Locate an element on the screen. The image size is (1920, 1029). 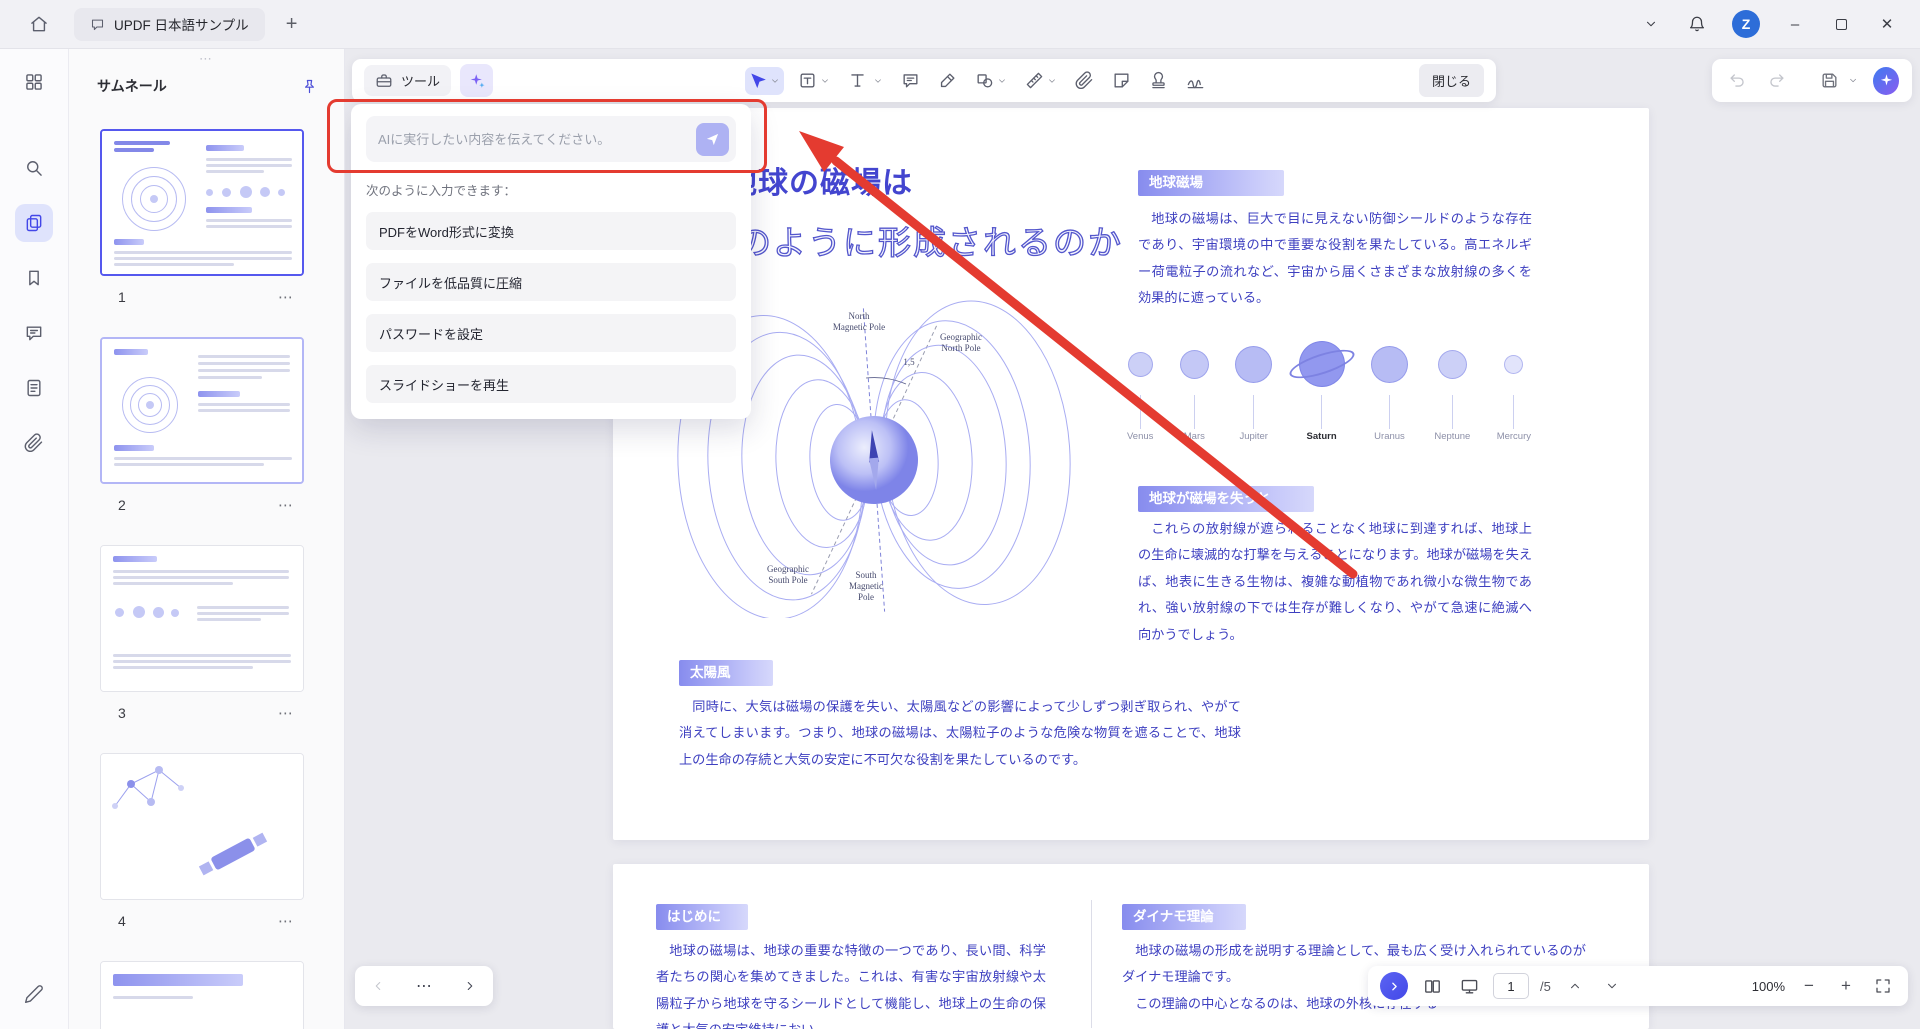
sidebar-item-thumbnails is located at coordinates (34, 223).